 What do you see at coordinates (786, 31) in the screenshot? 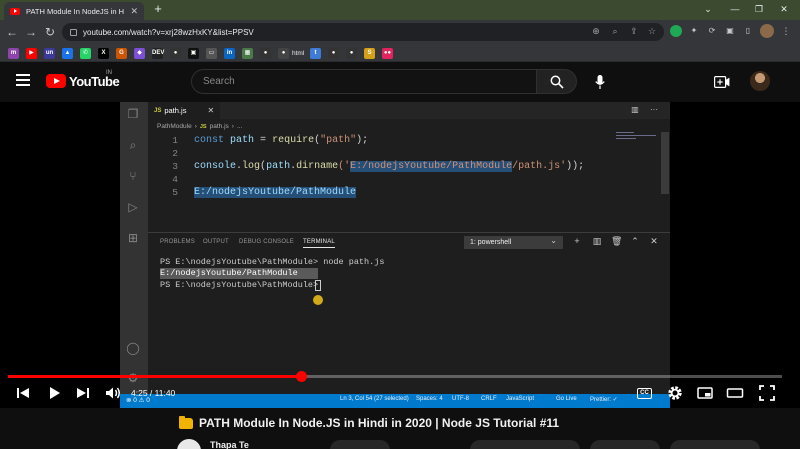
I see `chrome-menu-icon: ⋮` at bounding box center [786, 31].